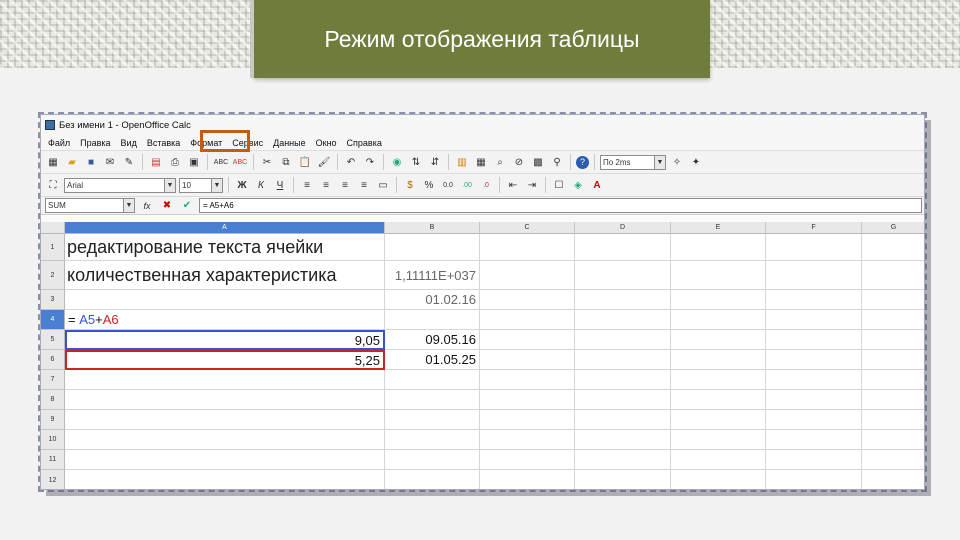  Describe the element at coordinates (286, 162) in the screenshot. I see `copy-icon: ⧉` at that location.